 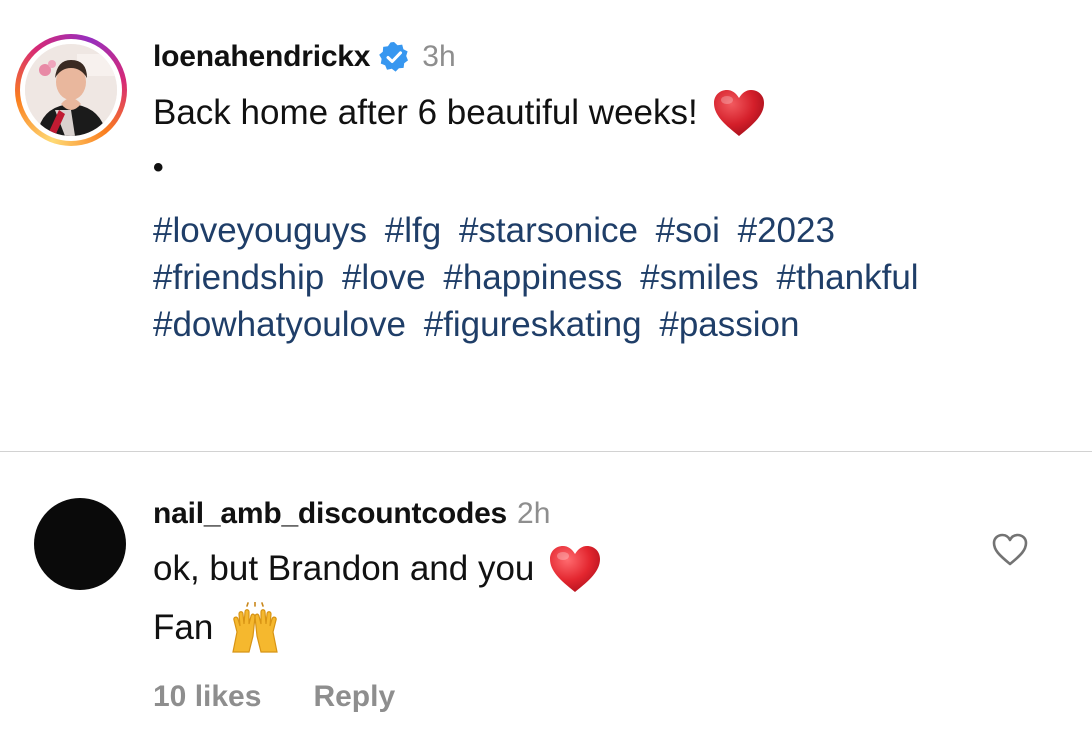 I want to click on post-header: loenahendrickx 3h, so click(x=304, y=57).